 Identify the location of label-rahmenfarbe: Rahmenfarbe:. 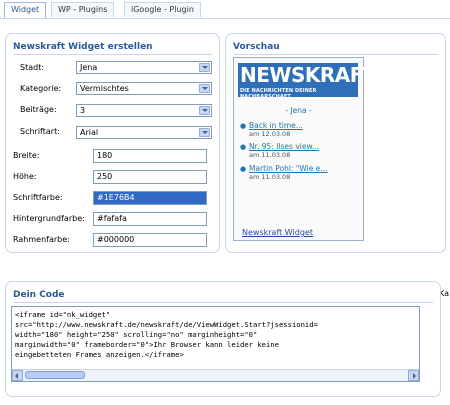
(41, 239).